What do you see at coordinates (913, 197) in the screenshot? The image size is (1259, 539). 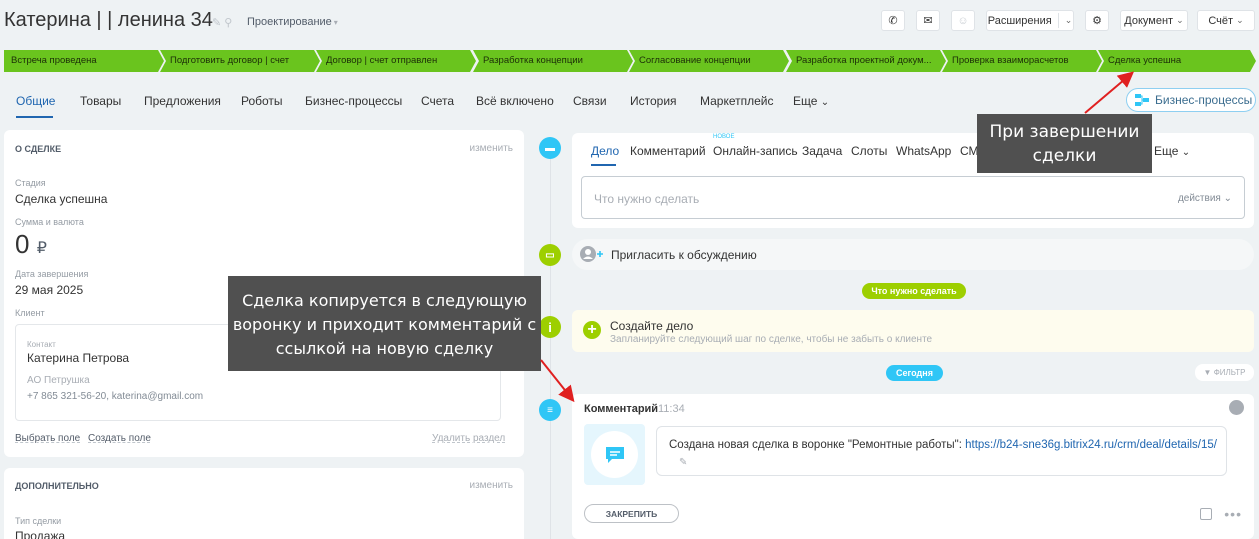 I see `activity-input: Что нужно сделать действия ⌄` at bounding box center [913, 197].